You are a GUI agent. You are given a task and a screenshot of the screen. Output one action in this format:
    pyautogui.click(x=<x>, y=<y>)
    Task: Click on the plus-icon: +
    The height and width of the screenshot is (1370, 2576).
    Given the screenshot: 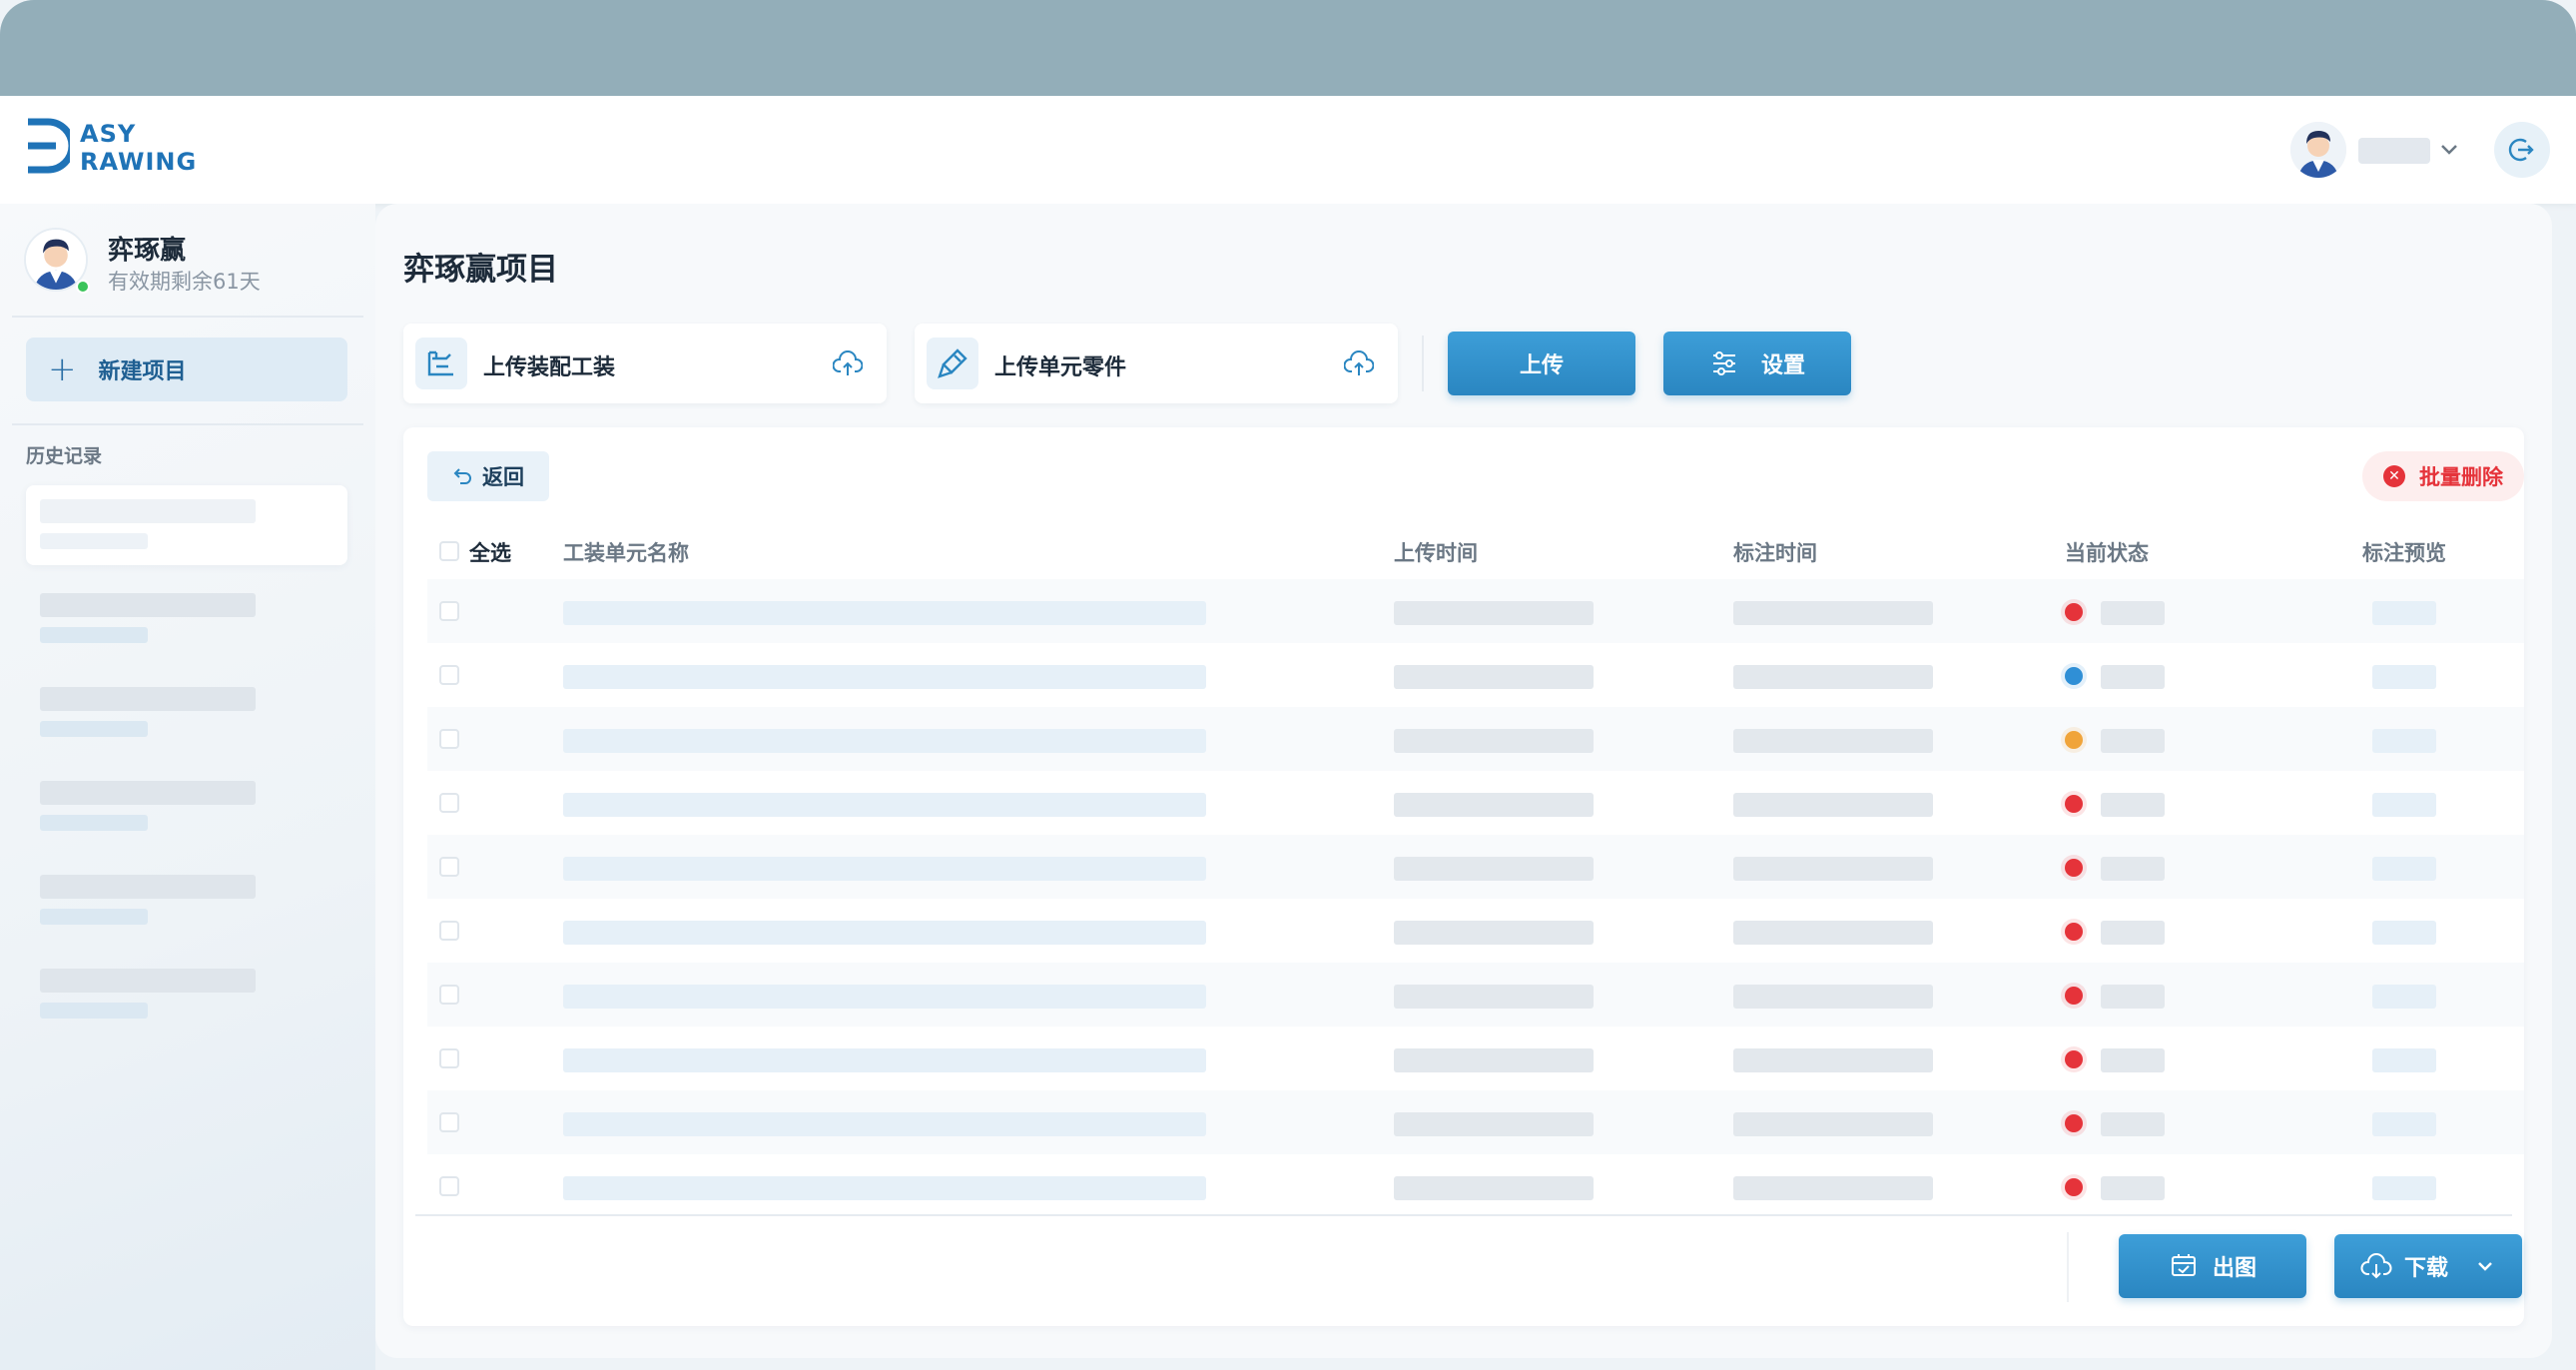 What is the action you would take?
    pyautogui.click(x=62, y=369)
    